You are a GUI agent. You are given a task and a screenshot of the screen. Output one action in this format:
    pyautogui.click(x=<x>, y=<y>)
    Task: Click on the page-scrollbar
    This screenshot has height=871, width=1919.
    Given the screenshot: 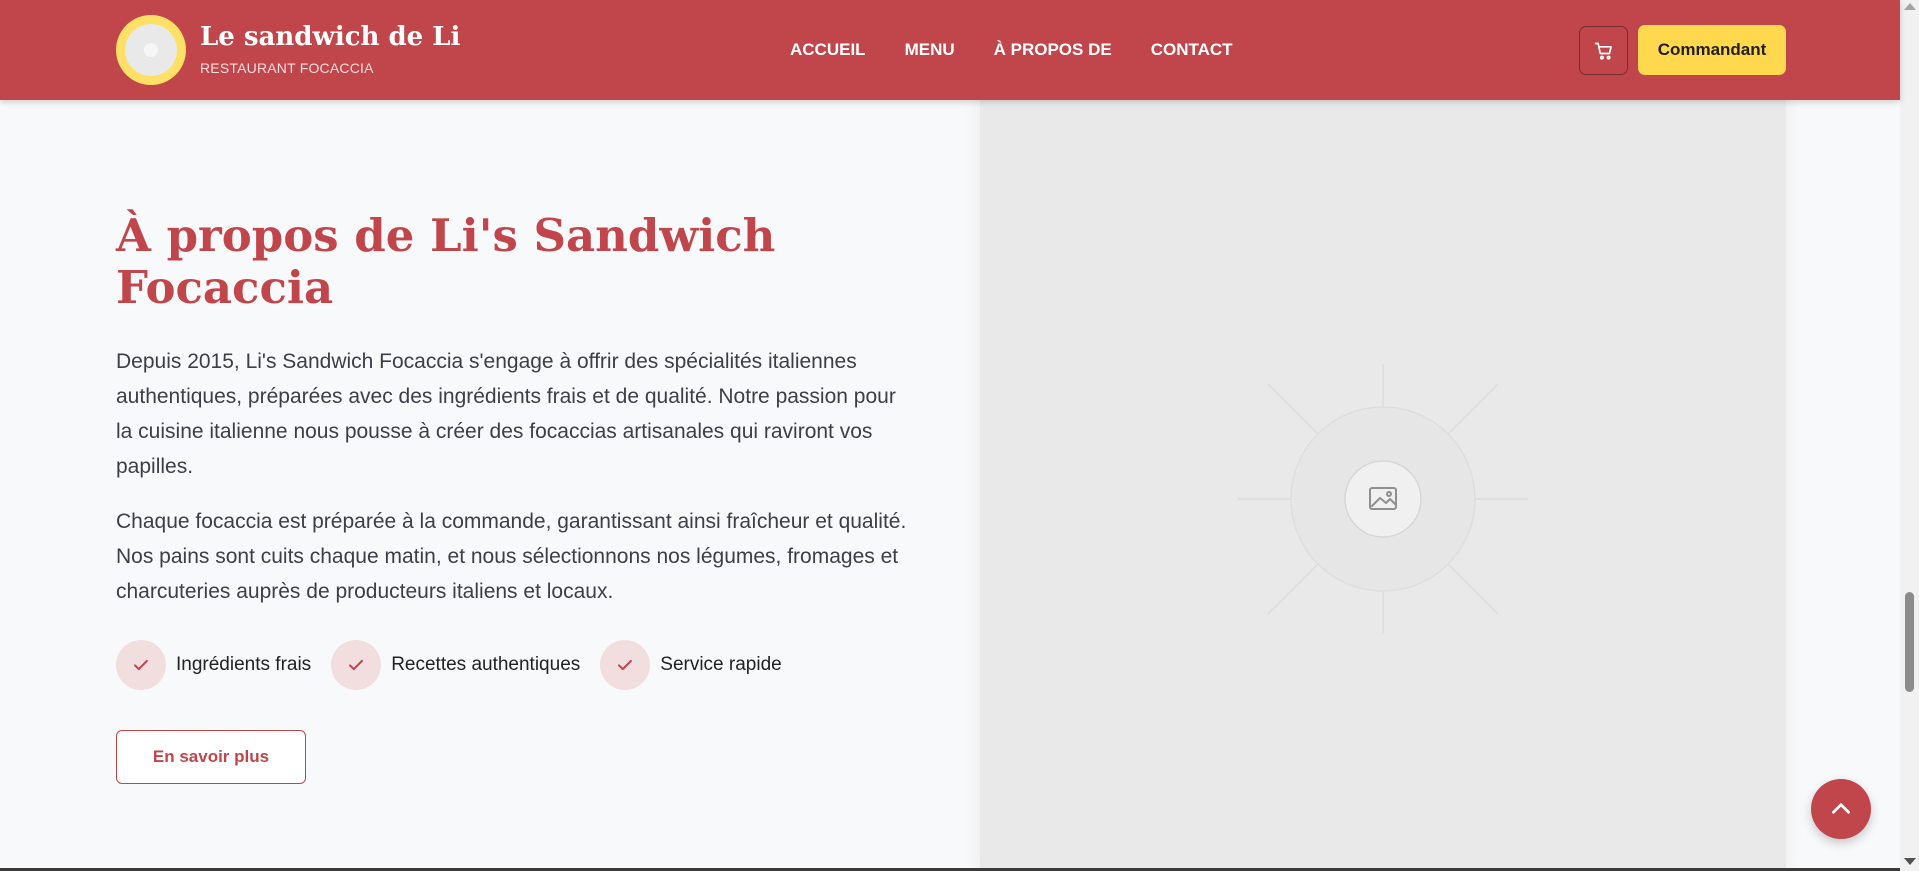 What is the action you would take?
    pyautogui.click(x=1909, y=435)
    